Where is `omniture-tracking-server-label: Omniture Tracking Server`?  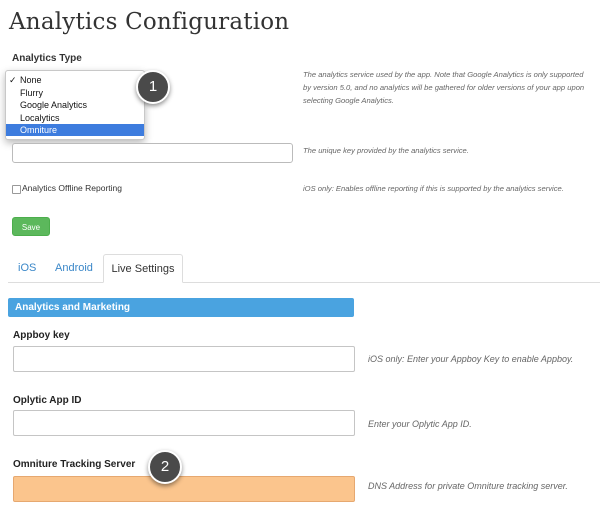
omniture-tracking-server-label: Omniture Tracking Server is located at coordinates (74, 464).